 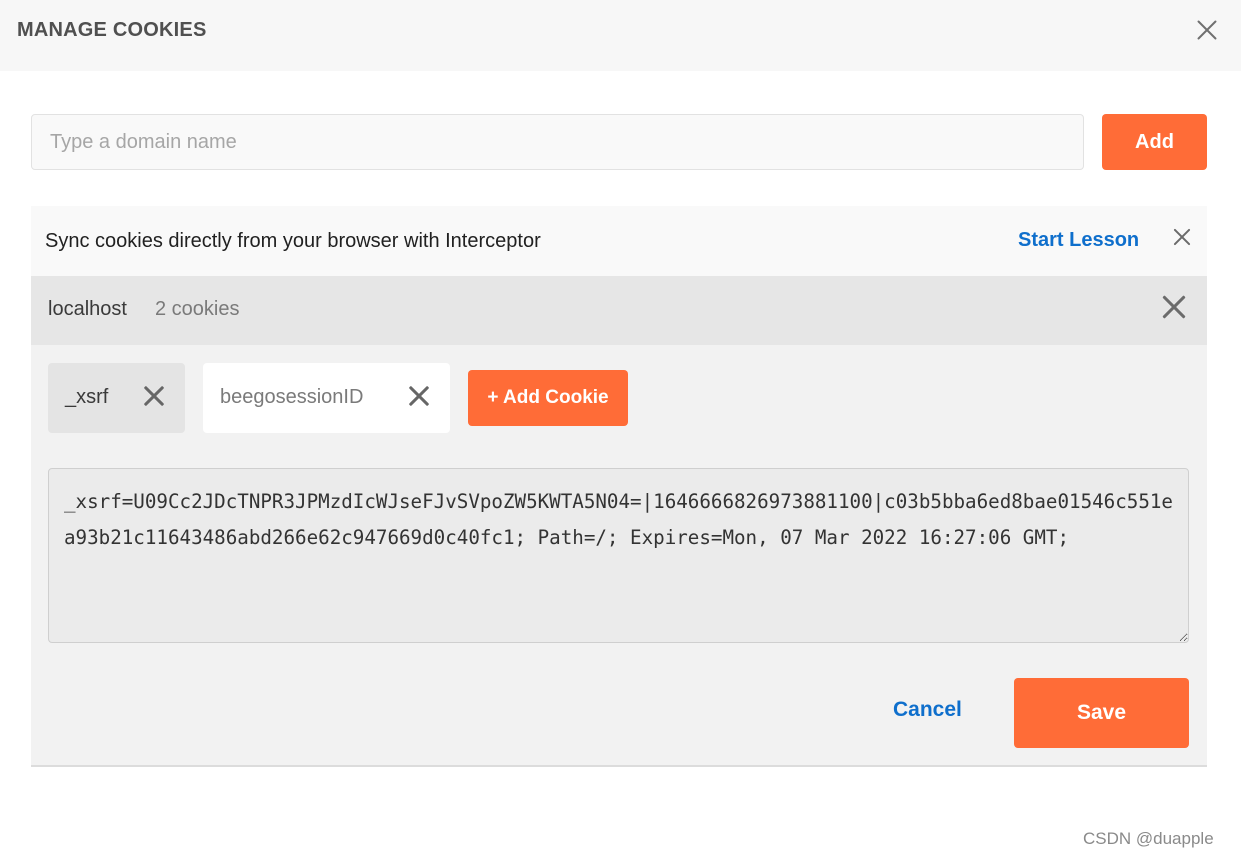 I want to click on domain-panel-header: localhost 2 cookies, so click(x=619, y=310).